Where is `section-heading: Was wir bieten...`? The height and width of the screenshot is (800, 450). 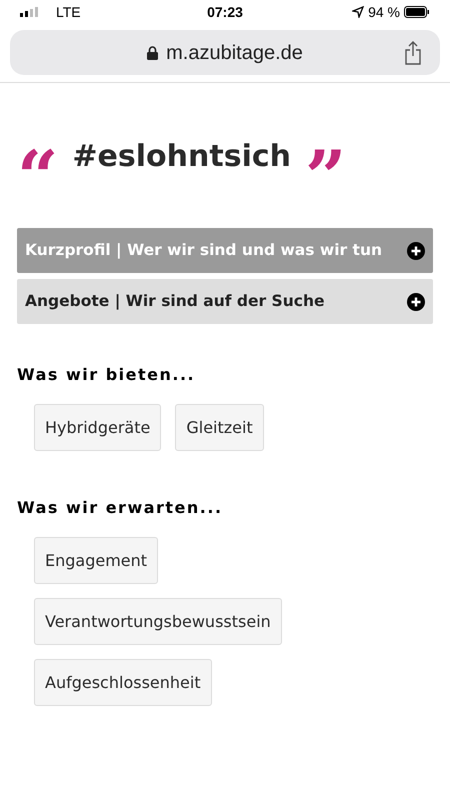
section-heading: Was wir bieten... is located at coordinates (106, 375).